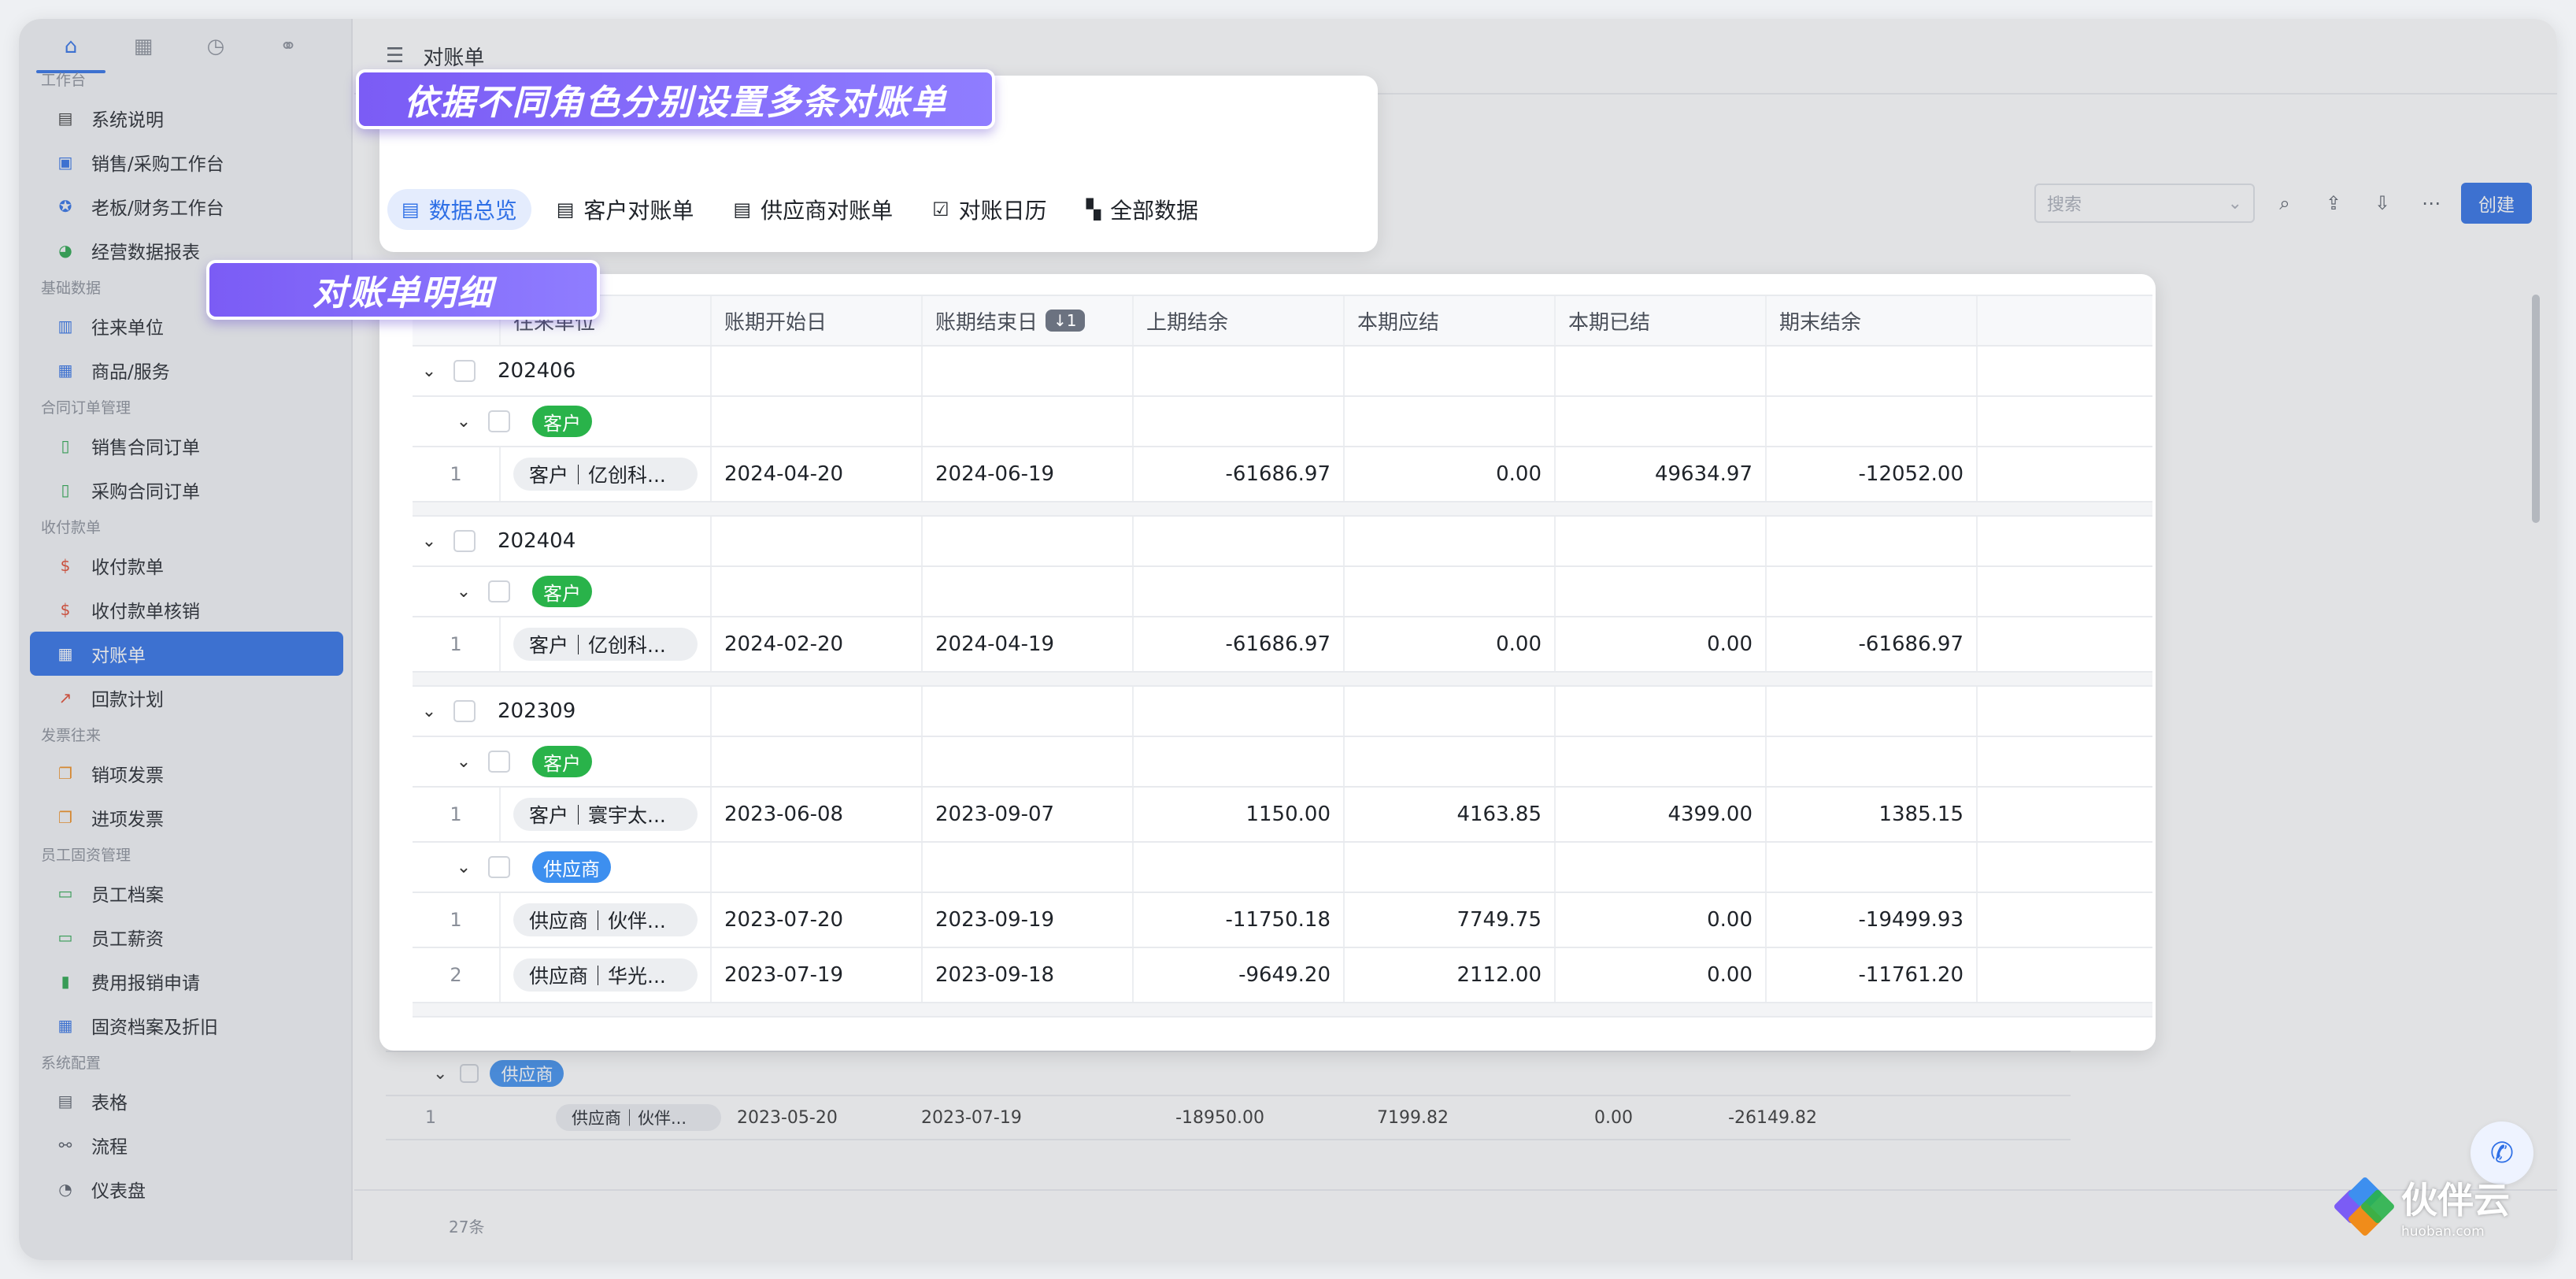 The height and width of the screenshot is (1279, 2576). I want to click on due-cell: 7749.75, so click(1450, 920).